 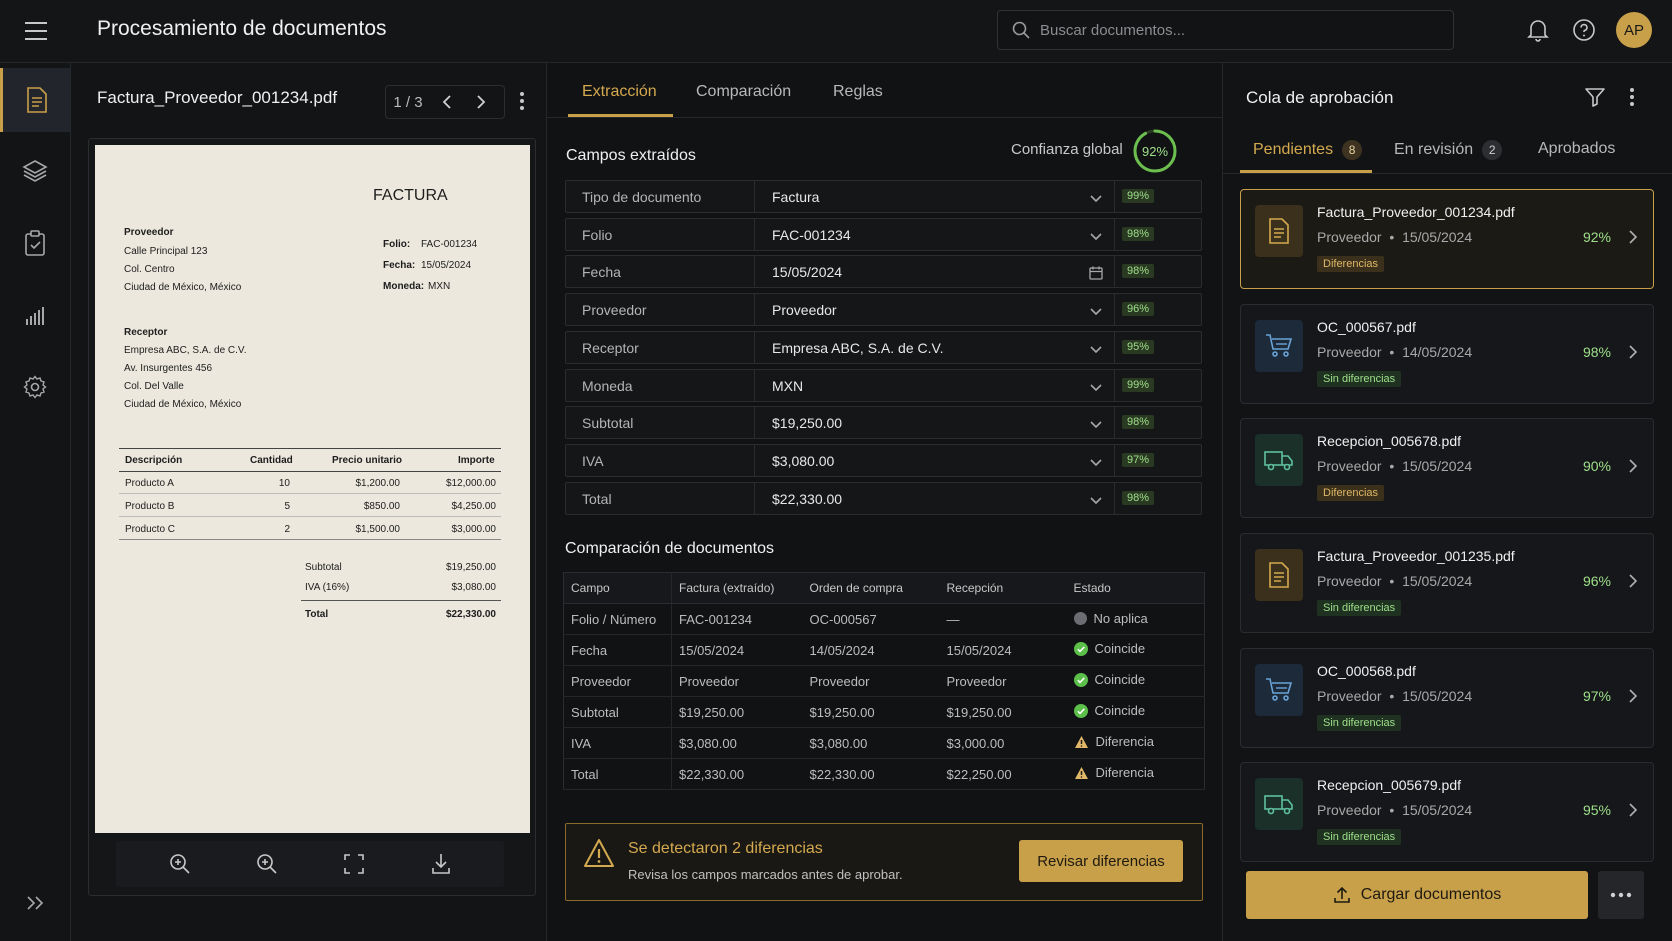 What do you see at coordinates (1135, 681) in the screenshot?
I see `comparison-status-cell: Coincide` at bounding box center [1135, 681].